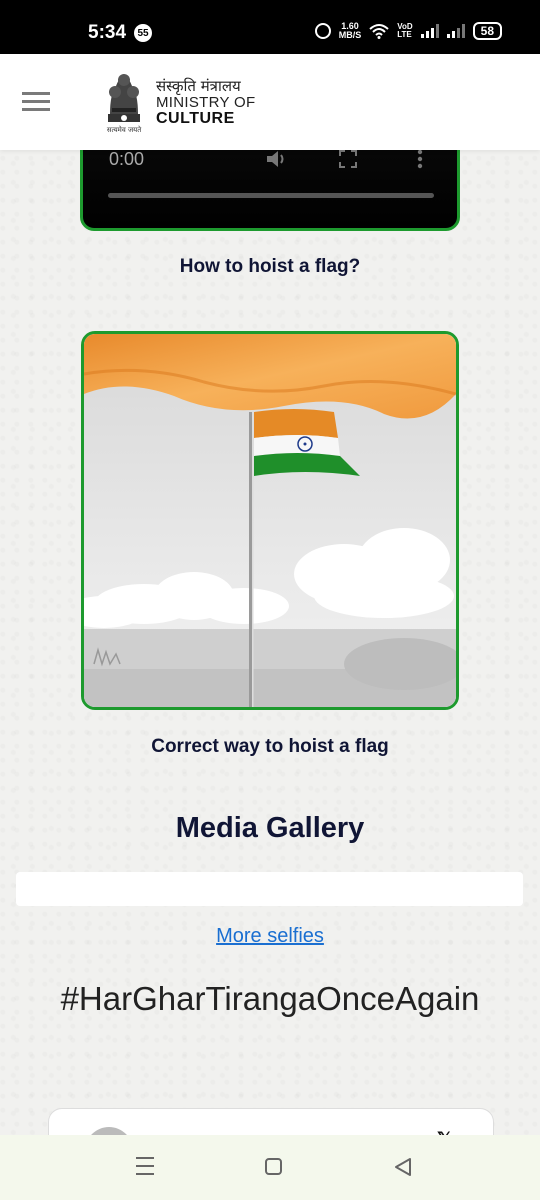  I want to click on network-speed-unit: MB/S, so click(350, 35).